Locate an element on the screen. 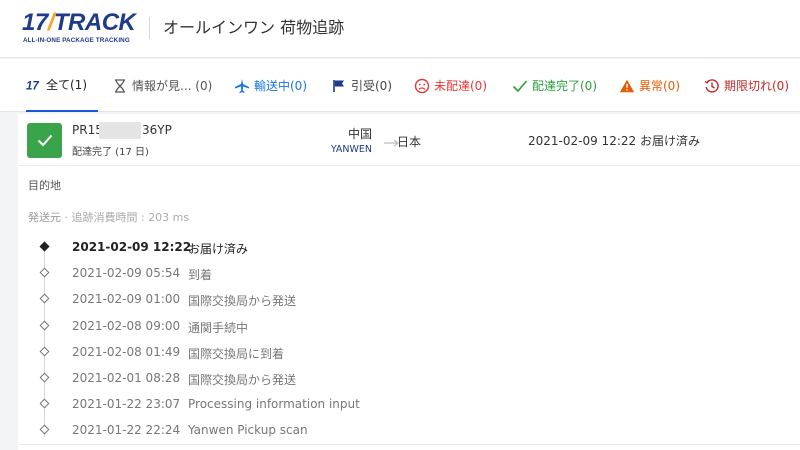  timeline-event: 2021-02-08 01:49 国際交換局に到着 is located at coordinates (398, 353).